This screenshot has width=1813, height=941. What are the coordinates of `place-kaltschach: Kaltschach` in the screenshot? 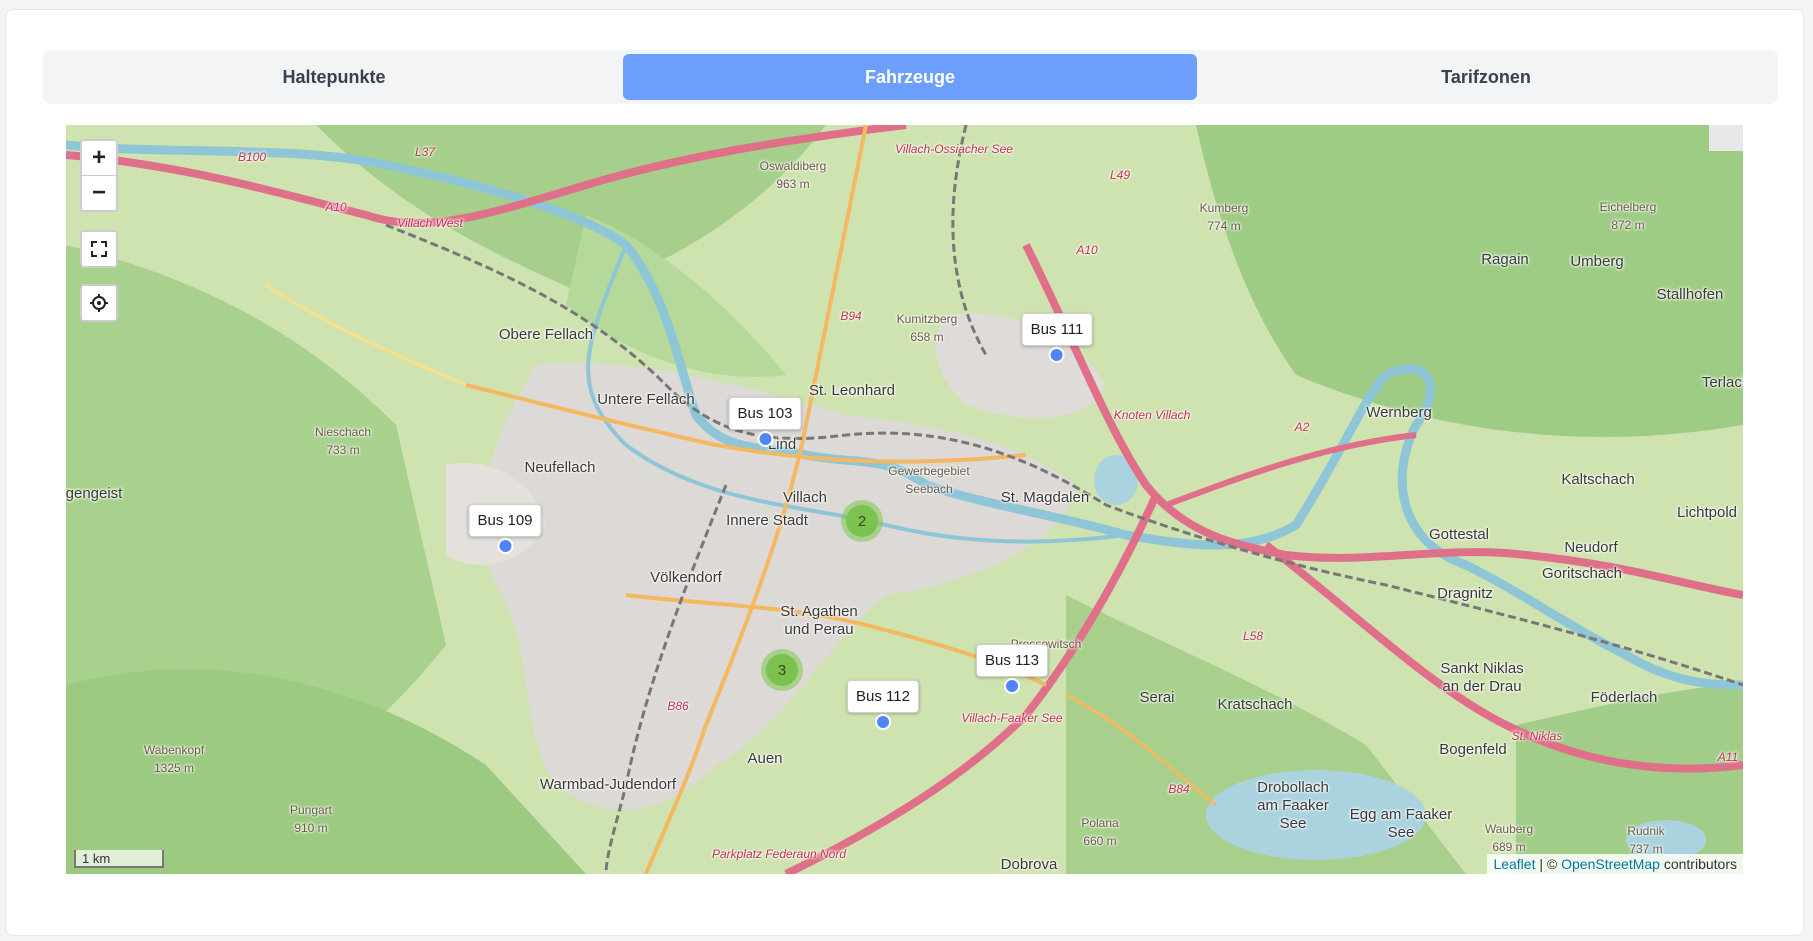 It's located at (1598, 479).